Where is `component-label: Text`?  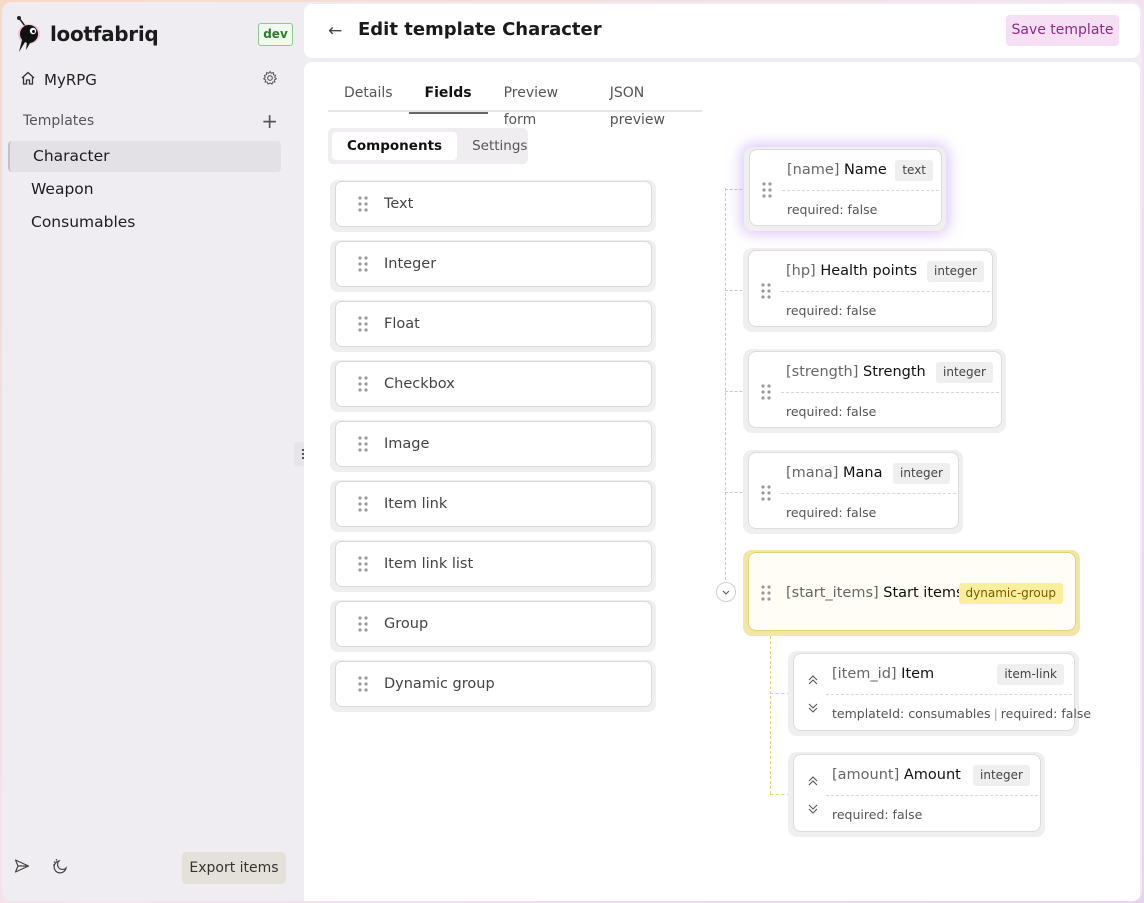 component-label: Text is located at coordinates (399, 204).